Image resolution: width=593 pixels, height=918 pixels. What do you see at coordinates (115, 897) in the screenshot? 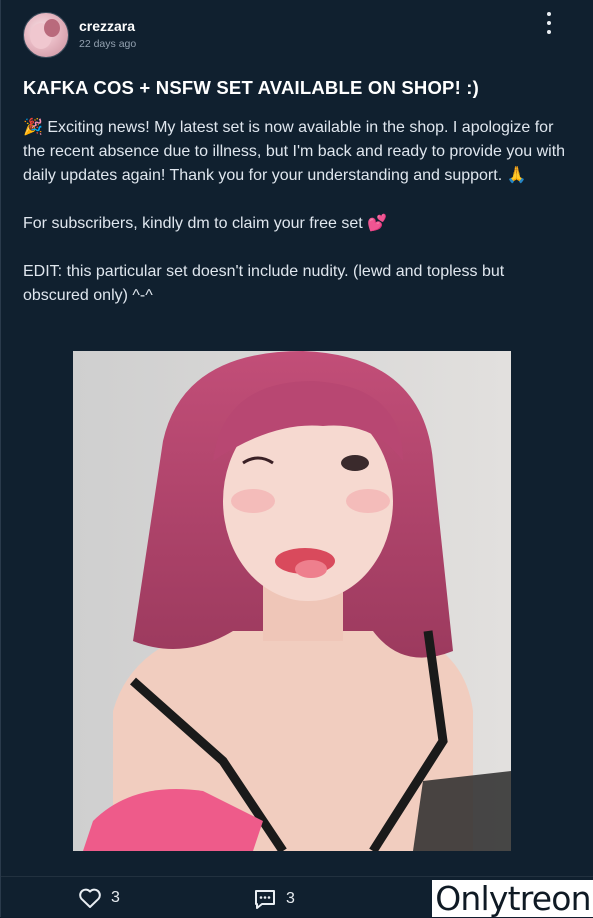
I see `like-count: 3` at bounding box center [115, 897].